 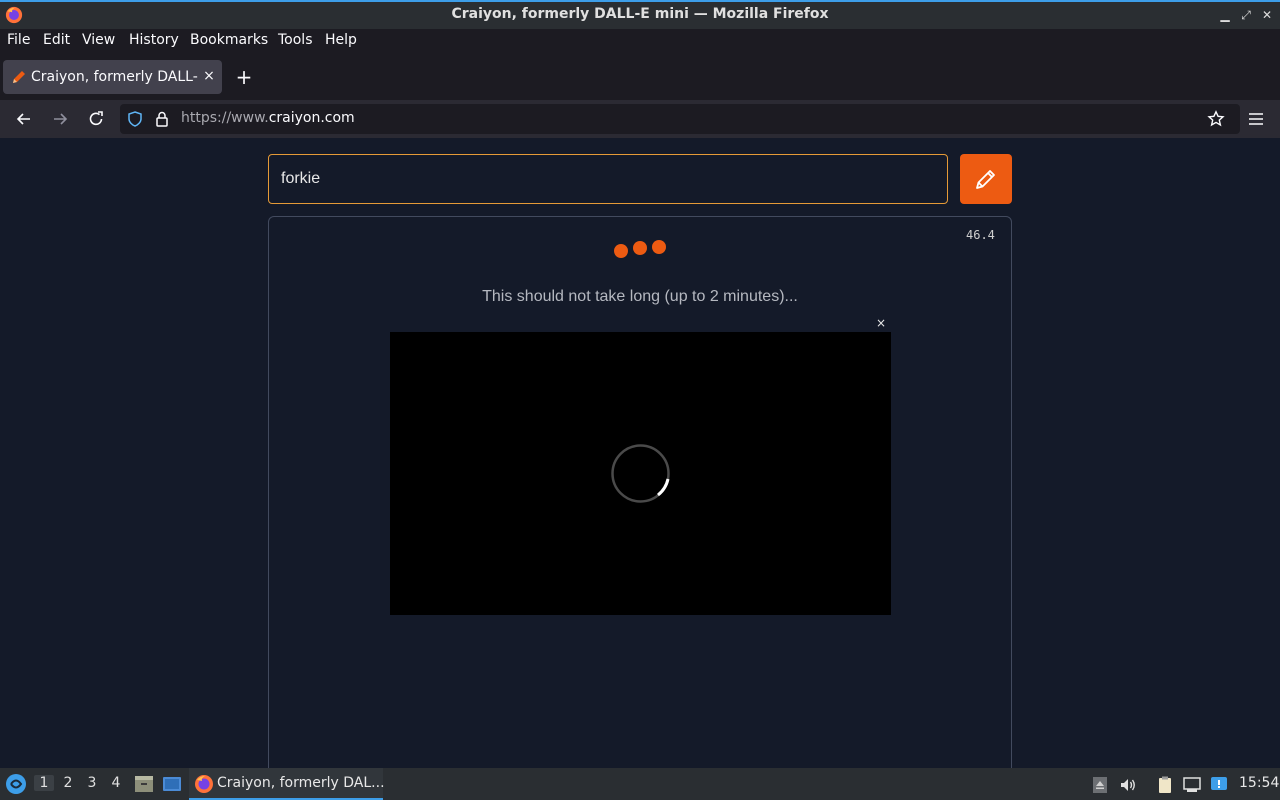 What do you see at coordinates (1216, 119) in the screenshot?
I see `bookmark-star-icon` at bounding box center [1216, 119].